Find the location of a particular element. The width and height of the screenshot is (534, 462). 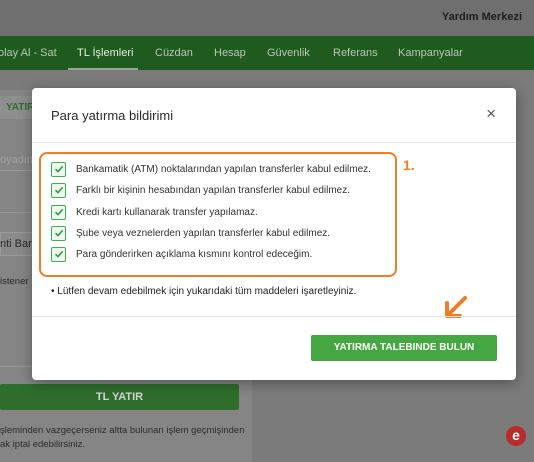

arrow-down-left-icon is located at coordinates (456, 307).